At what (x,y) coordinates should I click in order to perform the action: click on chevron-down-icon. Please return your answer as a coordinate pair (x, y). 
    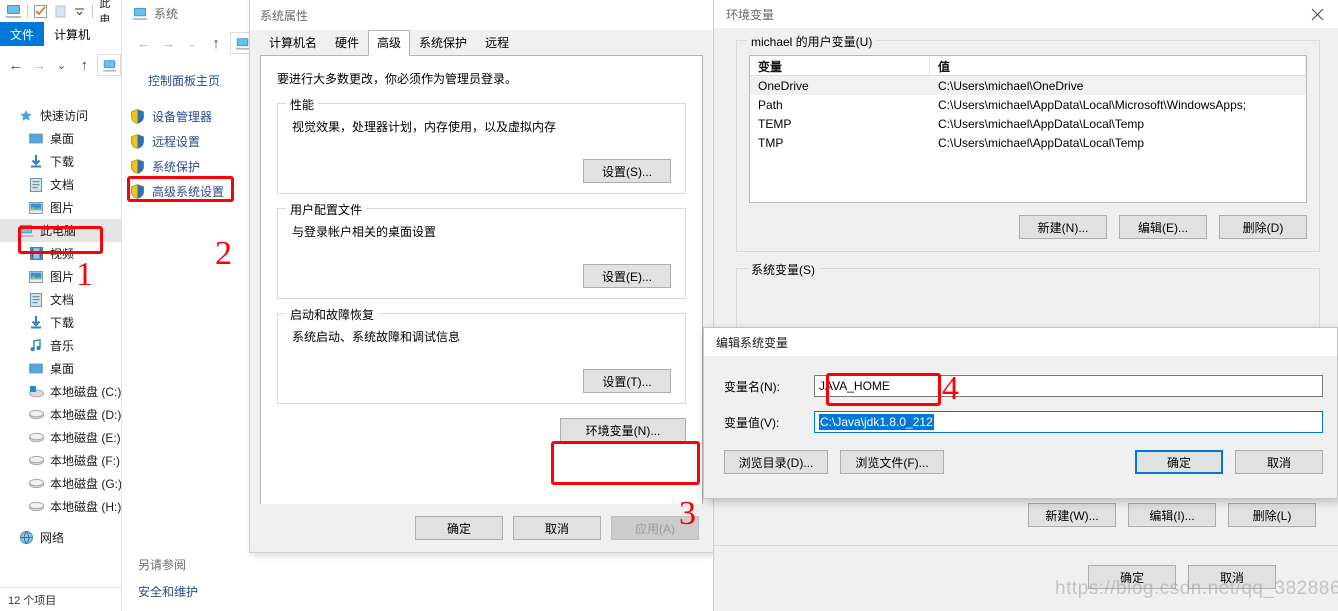
    Looking at the image, I should click on (80, 11).